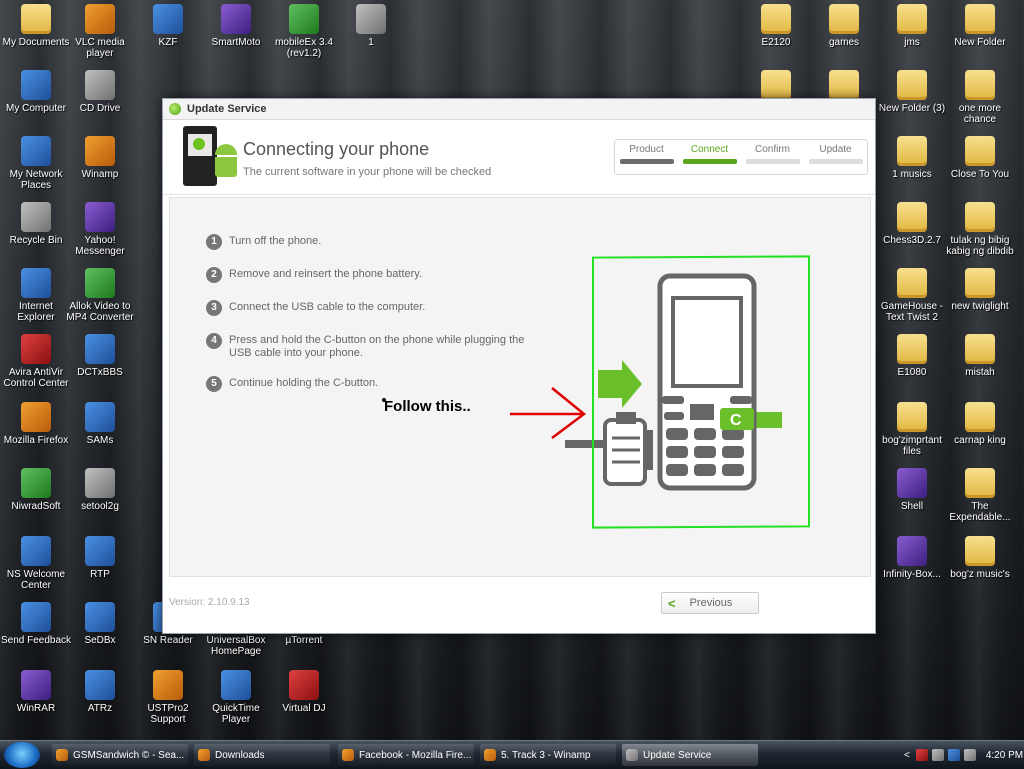 The width and height of the screenshot is (1024, 769). What do you see at coordinates (262, 755) in the screenshot?
I see `taskbar-item-downloads: Downloads` at bounding box center [262, 755].